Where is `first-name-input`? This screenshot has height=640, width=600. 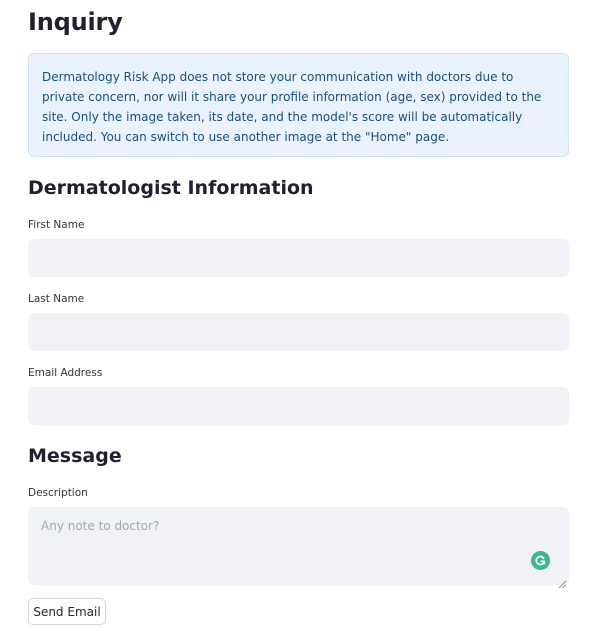
first-name-input is located at coordinates (298, 258).